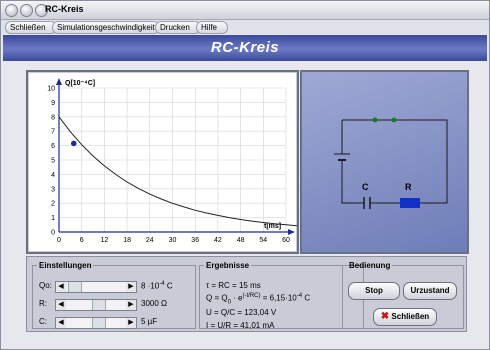 Image resolution: width=490 pixels, height=350 pixels. Describe the element at coordinates (61, 287) in the screenshot. I see `q0-left-arrow-icon: ◀` at that location.